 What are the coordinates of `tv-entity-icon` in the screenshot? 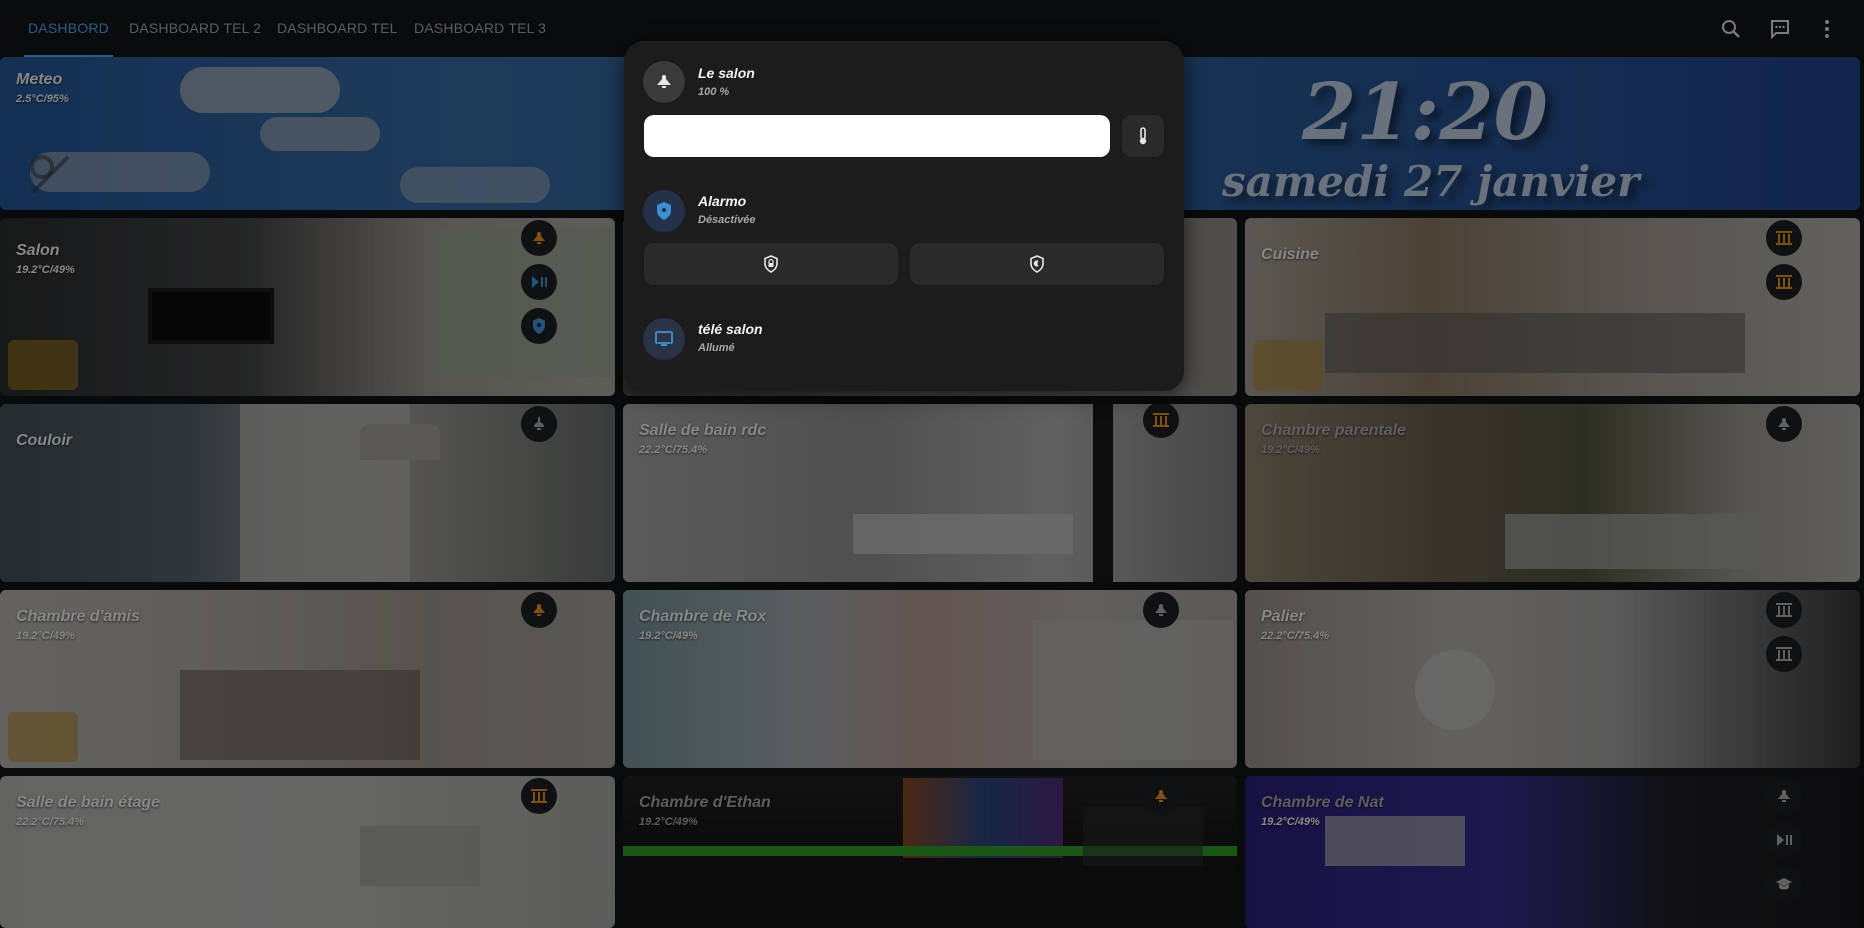 It's located at (664, 339).